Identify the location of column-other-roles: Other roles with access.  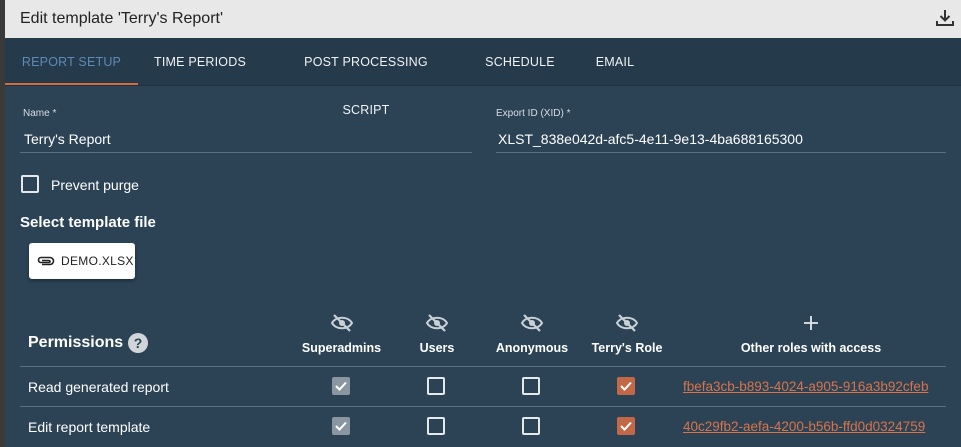
(811, 348).